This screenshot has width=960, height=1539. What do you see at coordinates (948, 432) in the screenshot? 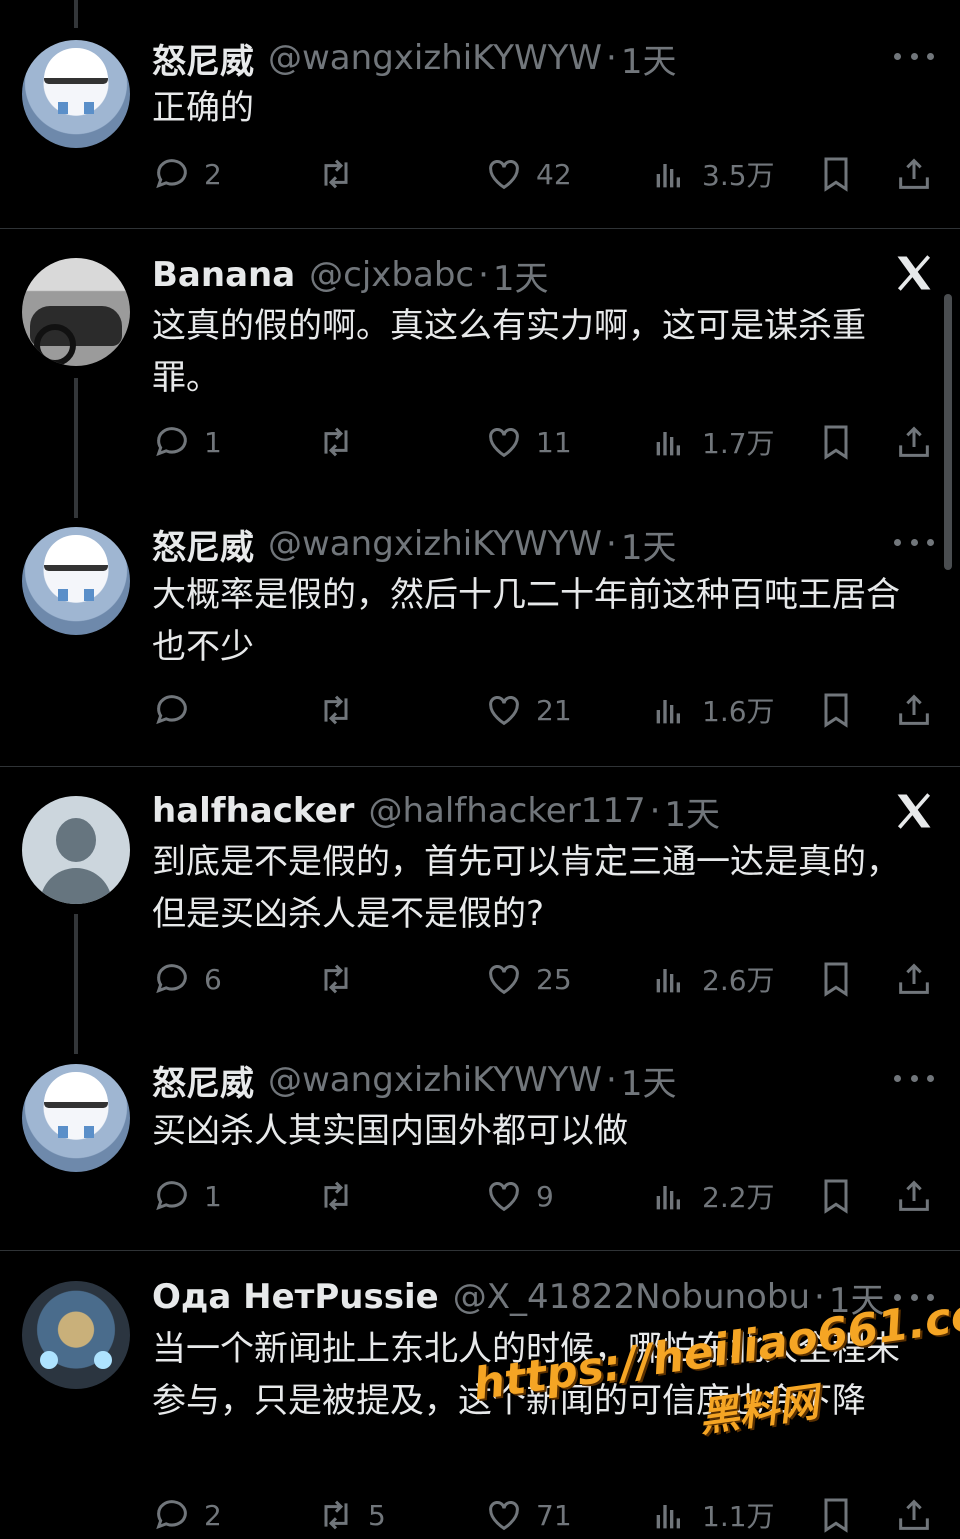
I see `scrollbar` at bounding box center [948, 432].